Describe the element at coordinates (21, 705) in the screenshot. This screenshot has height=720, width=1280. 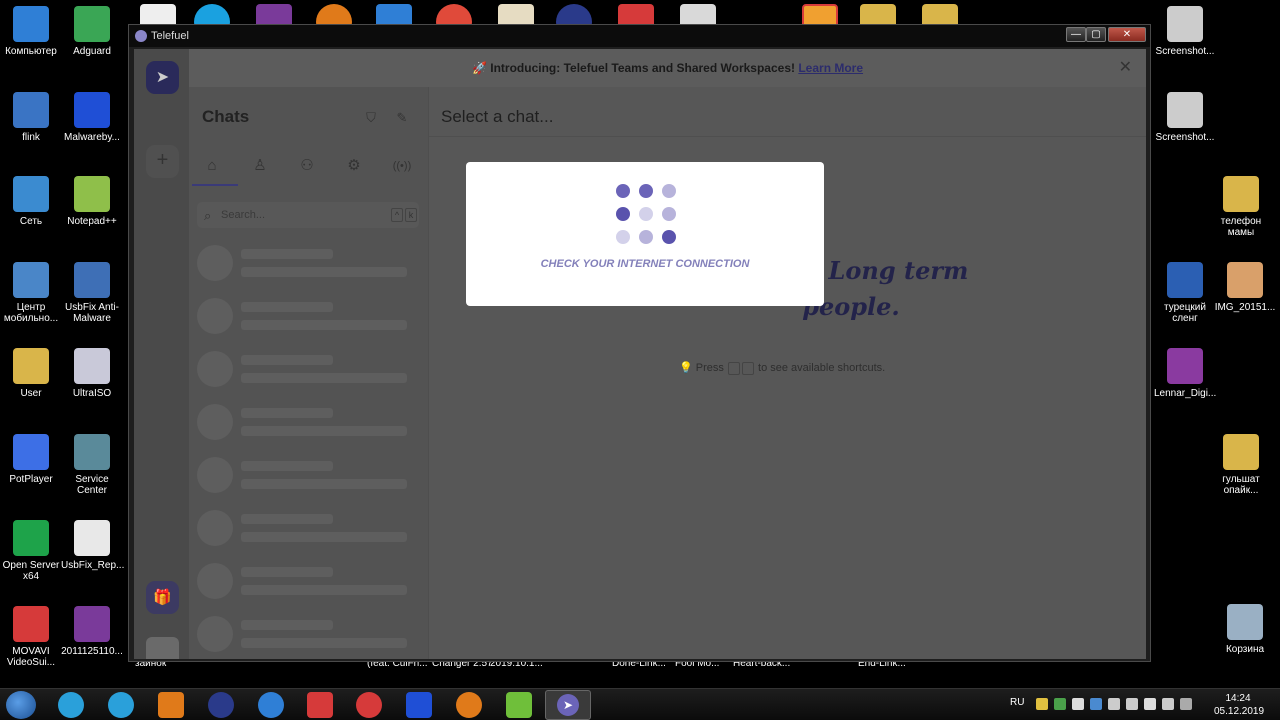
I see `start-button` at that location.